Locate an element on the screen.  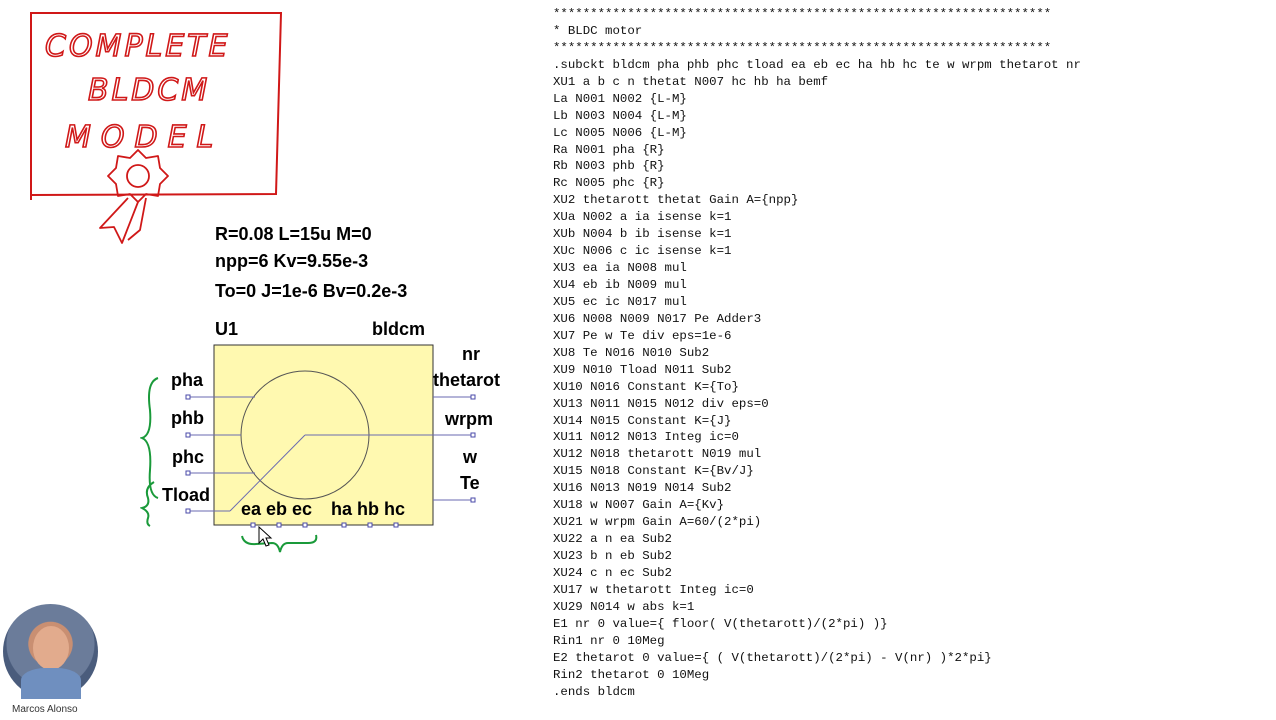
presenter-name: Marcos Alonso is located at coordinates (45, 709).